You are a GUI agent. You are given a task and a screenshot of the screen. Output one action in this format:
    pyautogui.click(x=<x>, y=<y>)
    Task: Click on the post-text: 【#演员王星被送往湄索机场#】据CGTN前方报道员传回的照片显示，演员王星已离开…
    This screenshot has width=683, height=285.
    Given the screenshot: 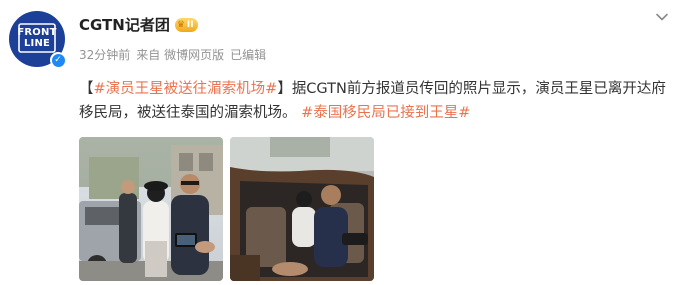 What is the action you would take?
    pyautogui.click(x=376, y=101)
    